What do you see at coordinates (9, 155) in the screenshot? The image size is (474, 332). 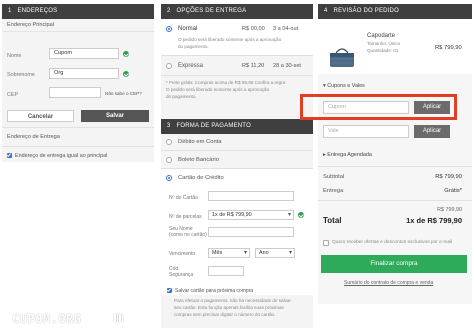 I see `same-address-checkbox` at bounding box center [9, 155].